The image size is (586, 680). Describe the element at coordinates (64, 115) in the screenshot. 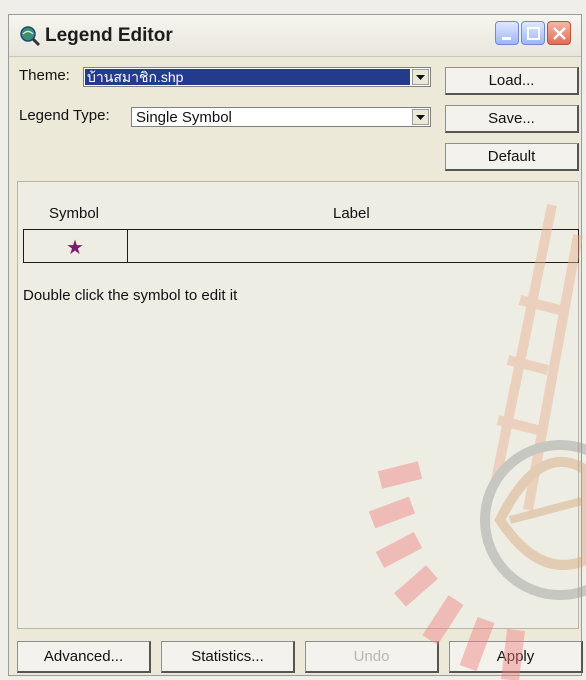

I see `legend-type-label: Legend Type:` at that location.